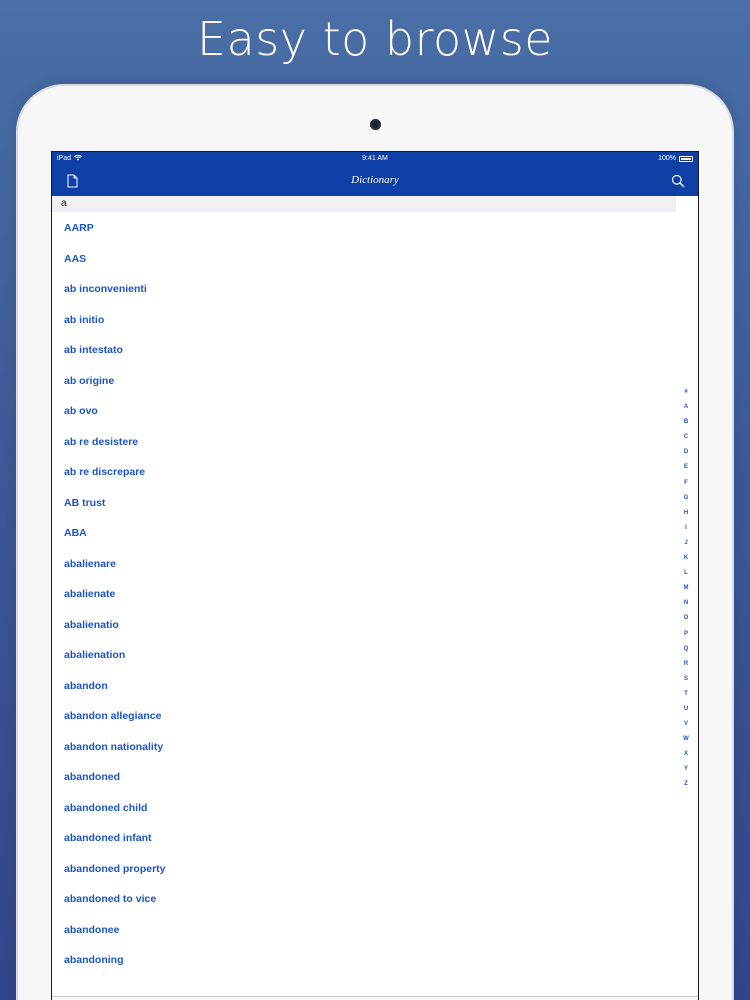  What do you see at coordinates (364, 380) in the screenshot?
I see `list-item: ab origine` at bounding box center [364, 380].